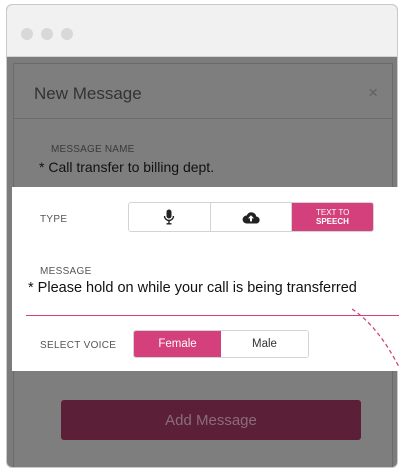  I want to click on window-dot-maximize, so click(67, 34).